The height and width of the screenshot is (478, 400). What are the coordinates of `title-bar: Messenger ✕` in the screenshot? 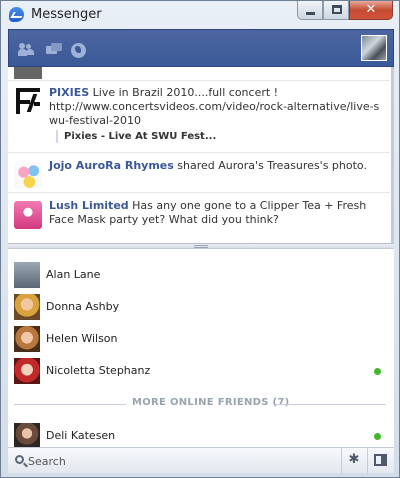 It's located at (200, 15).